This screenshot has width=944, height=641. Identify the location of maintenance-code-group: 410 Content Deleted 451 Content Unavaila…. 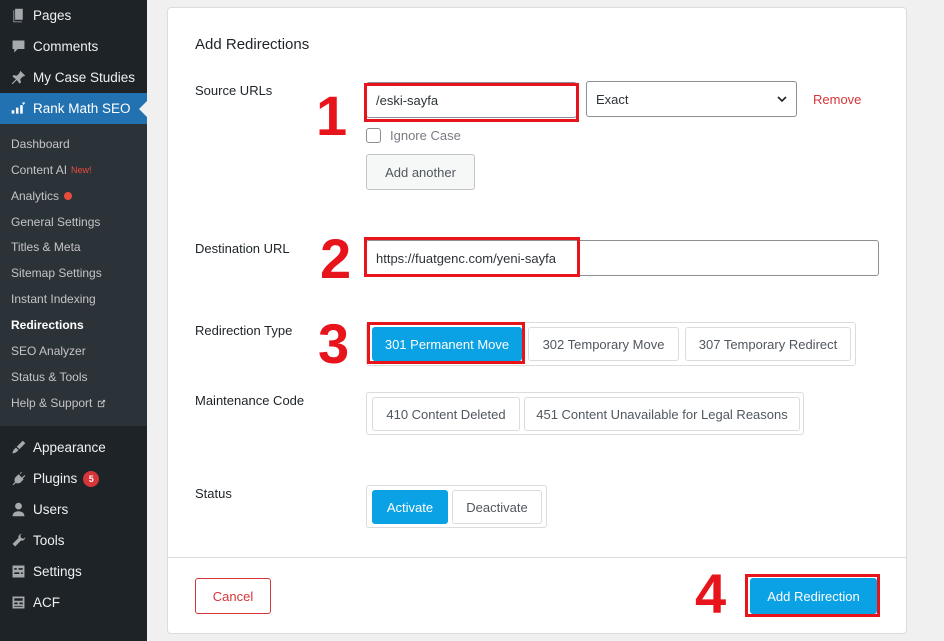
(585, 413).